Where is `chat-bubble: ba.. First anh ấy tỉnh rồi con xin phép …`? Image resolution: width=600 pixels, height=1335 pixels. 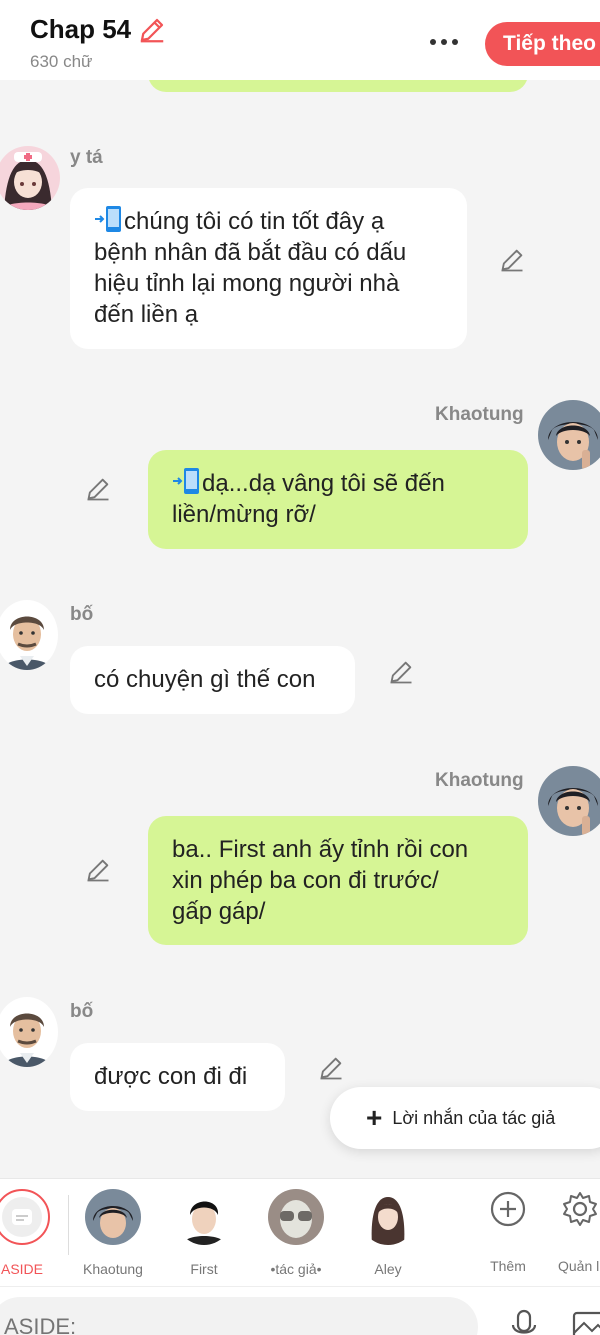
chat-bubble: ba.. First anh ấy tỉnh rồi con xin phép … is located at coordinates (338, 880).